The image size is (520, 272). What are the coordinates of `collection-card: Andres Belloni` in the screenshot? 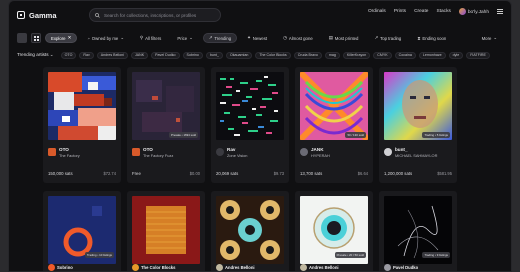 It's located at (250, 231).